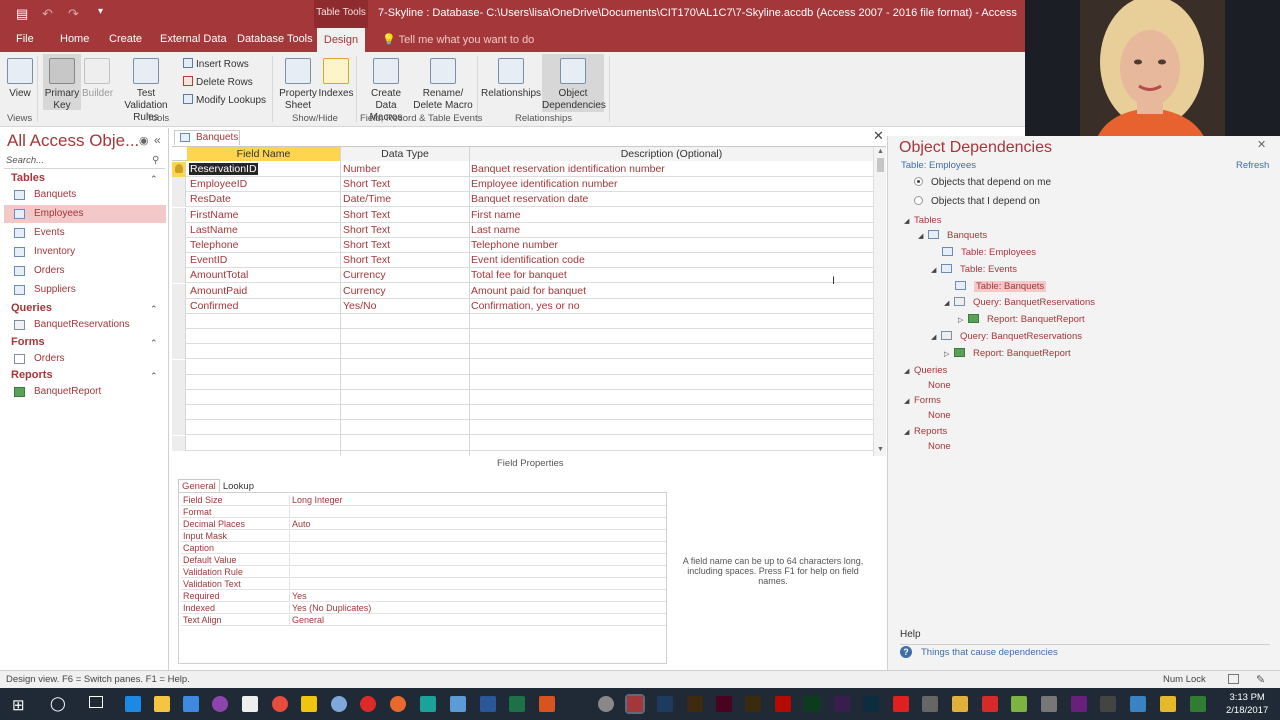  What do you see at coordinates (880, 449) in the screenshot?
I see `scroll-down-icon: ▼` at bounding box center [880, 449].